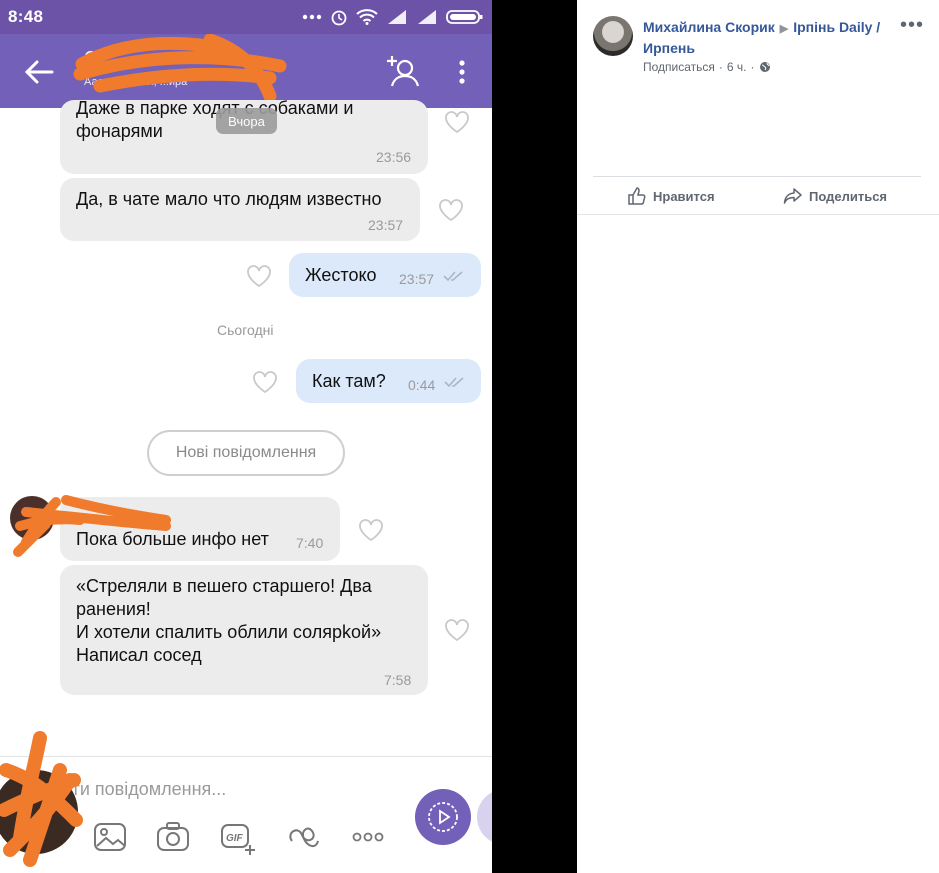 The height and width of the screenshot is (873, 939). What do you see at coordinates (341, 275) in the screenshot?
I see `message-text: Жестоко` at bounding box center [341, 275].